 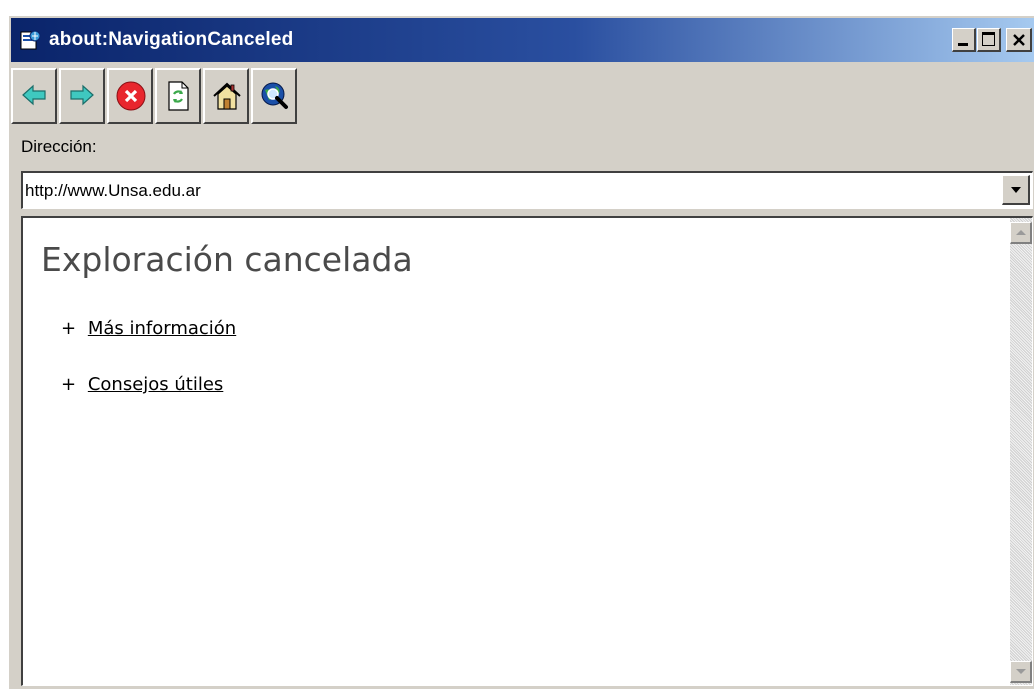 I want to click on maximize-button, so click(x=989, y=40).